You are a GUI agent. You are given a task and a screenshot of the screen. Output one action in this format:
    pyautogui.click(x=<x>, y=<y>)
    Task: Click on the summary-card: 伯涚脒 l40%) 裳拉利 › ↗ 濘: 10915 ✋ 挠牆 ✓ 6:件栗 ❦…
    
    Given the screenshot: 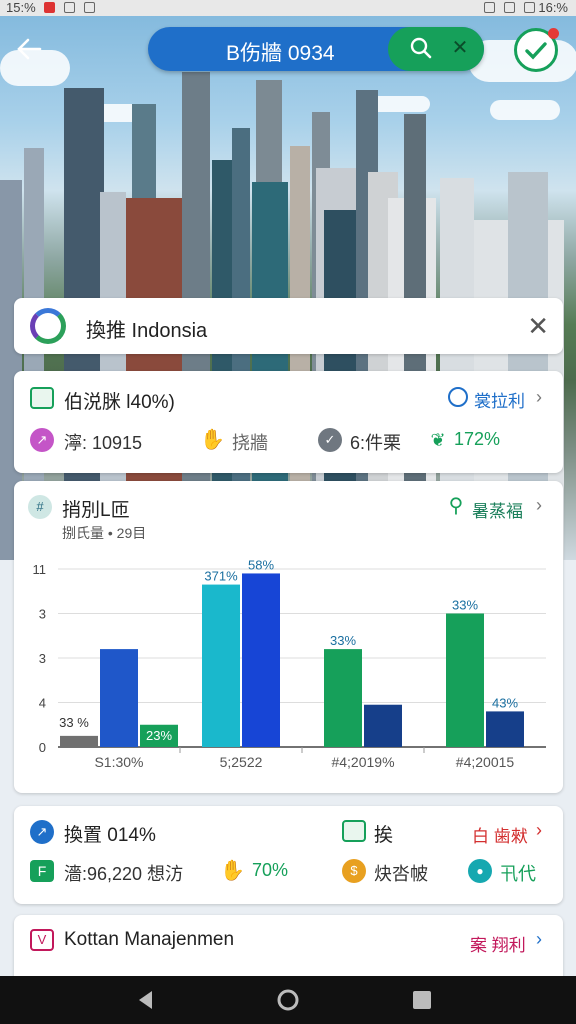 What is the action you would take?
    pyautogui.click(x=288, y=422)
    